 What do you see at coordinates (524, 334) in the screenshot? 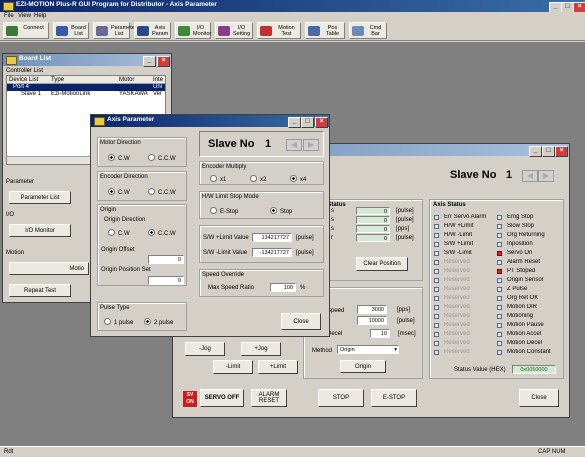
I see `status-flag-label: Motion Accel` at bounding box center [524, 334].